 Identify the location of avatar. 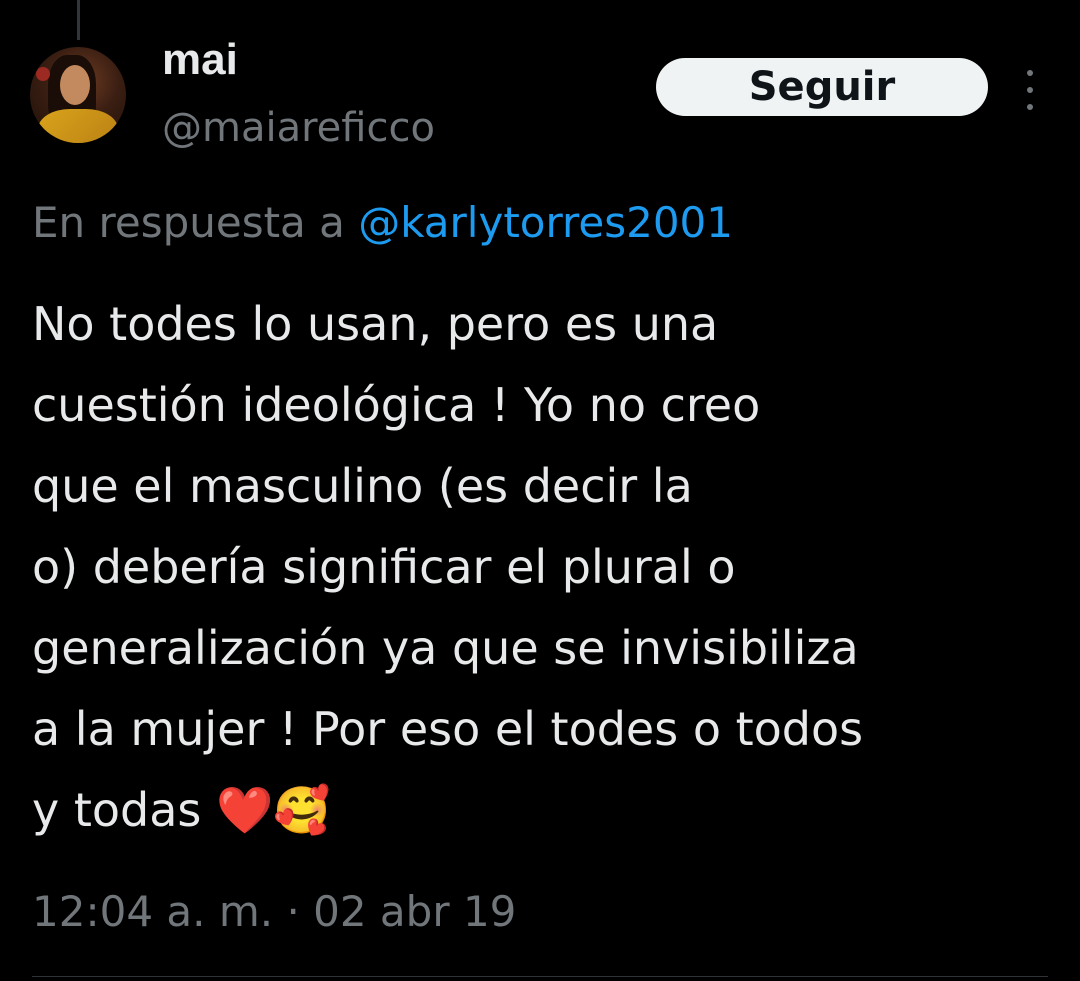
(78, 95).